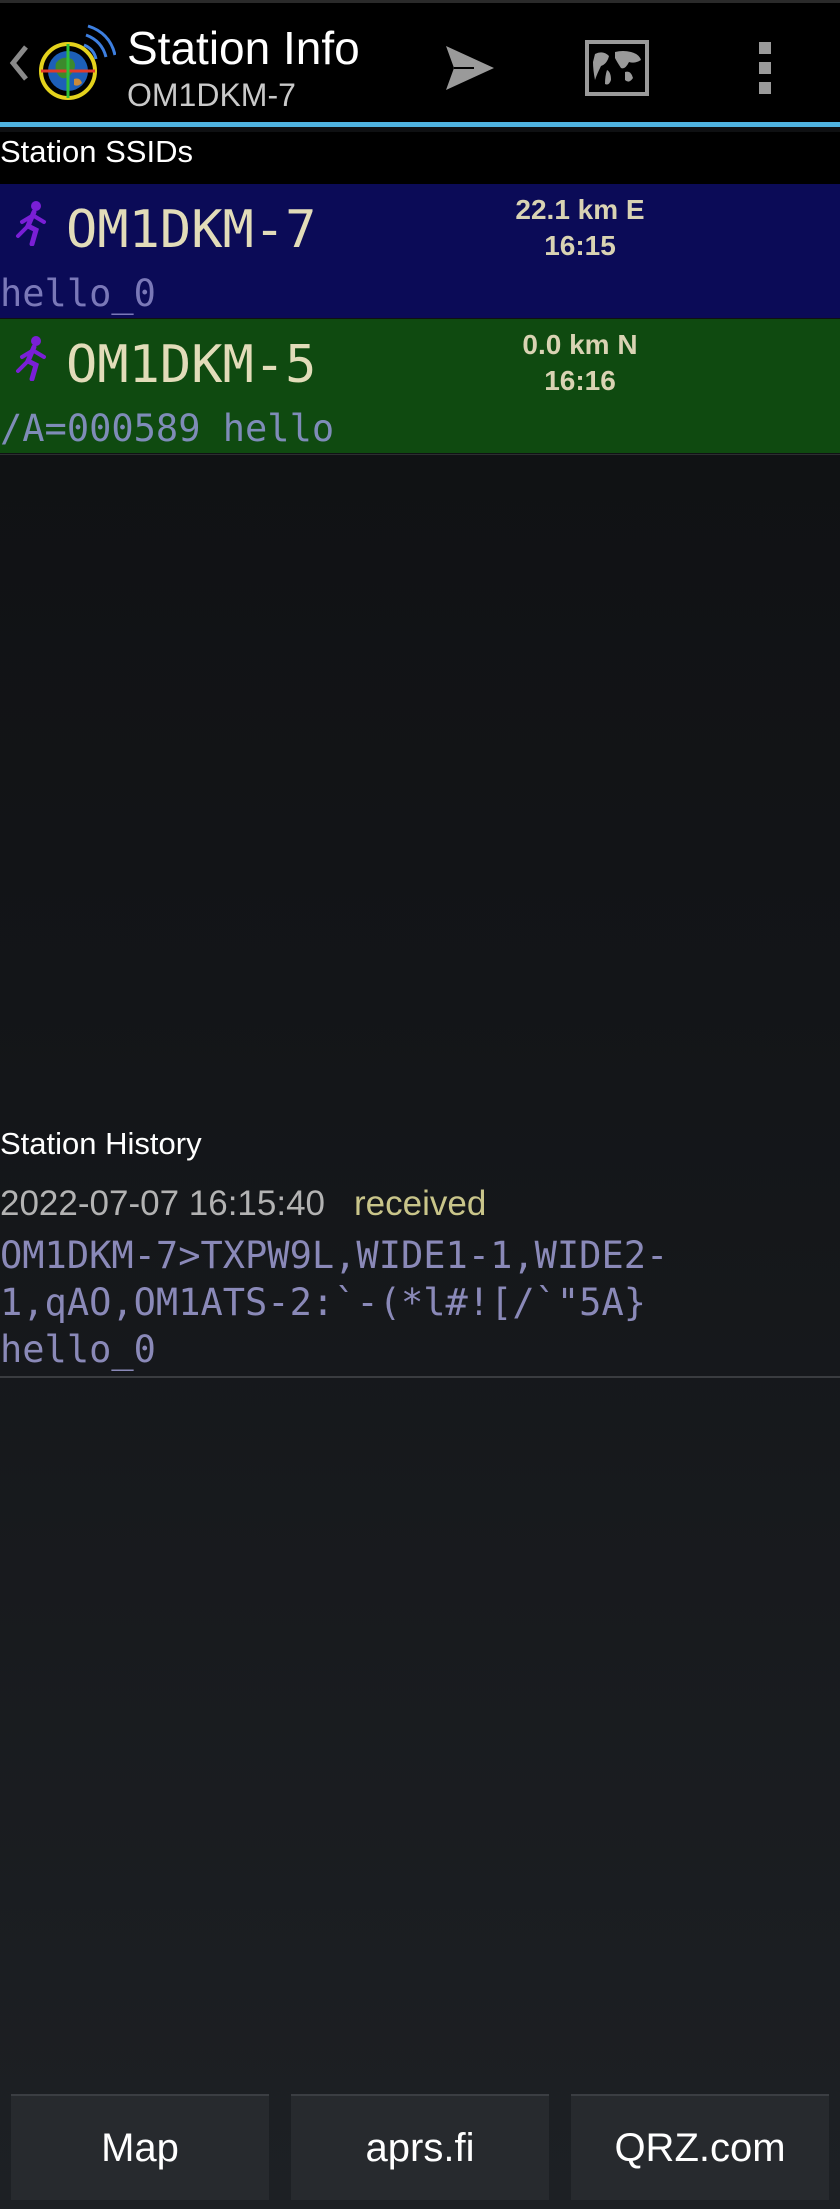  Describe the element at coordinates (700, 2147) in the screenshot. I see `qrz-button: QRZ.com` at that location.